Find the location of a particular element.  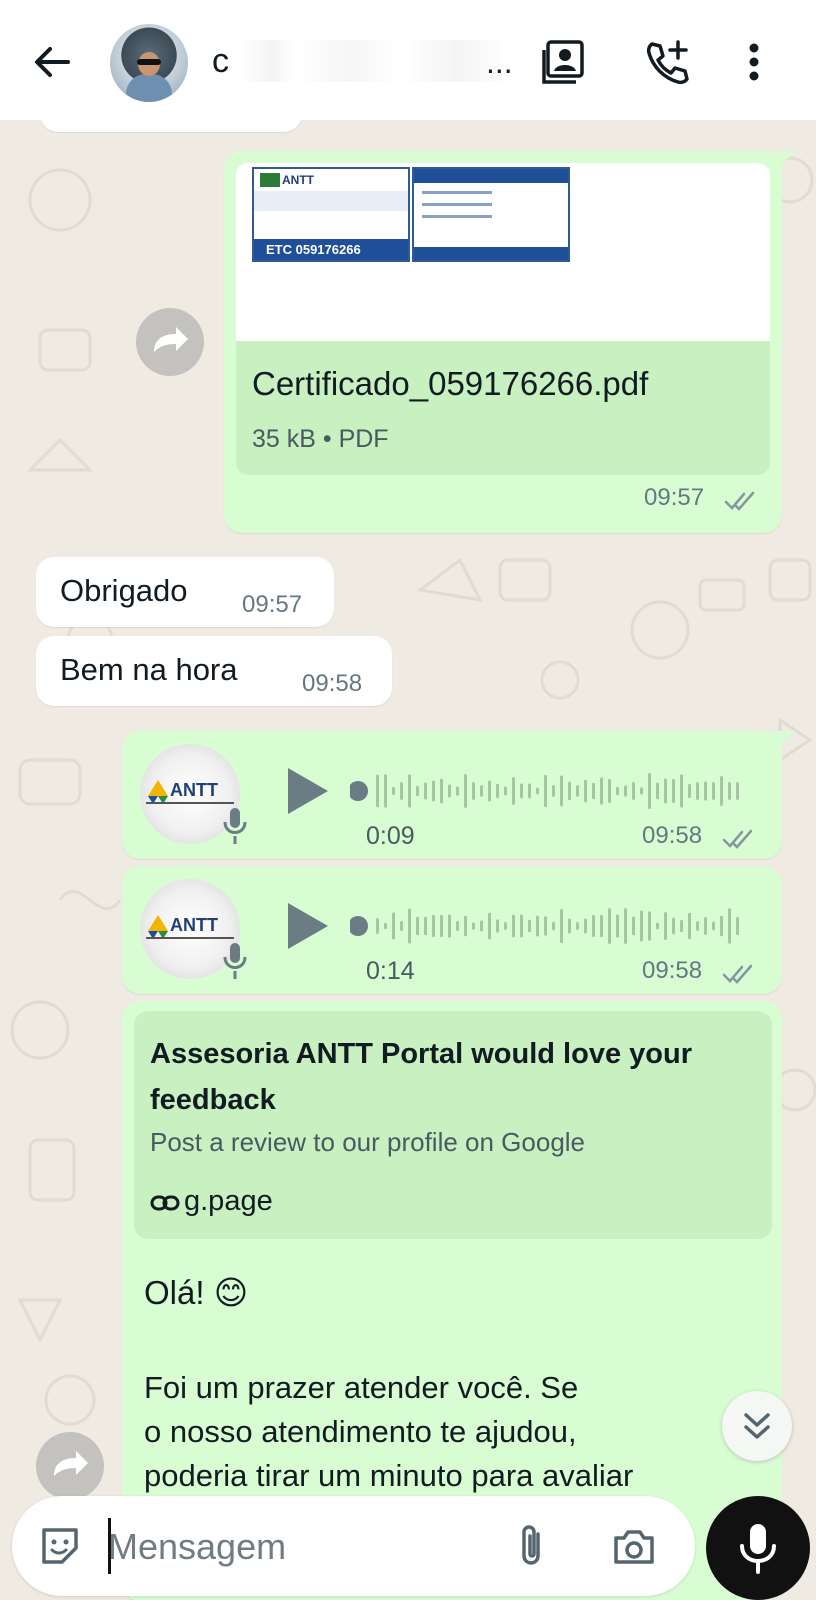

message-body-line: Foi um prazer atender você. Se is located at coordinates (361, 1387).